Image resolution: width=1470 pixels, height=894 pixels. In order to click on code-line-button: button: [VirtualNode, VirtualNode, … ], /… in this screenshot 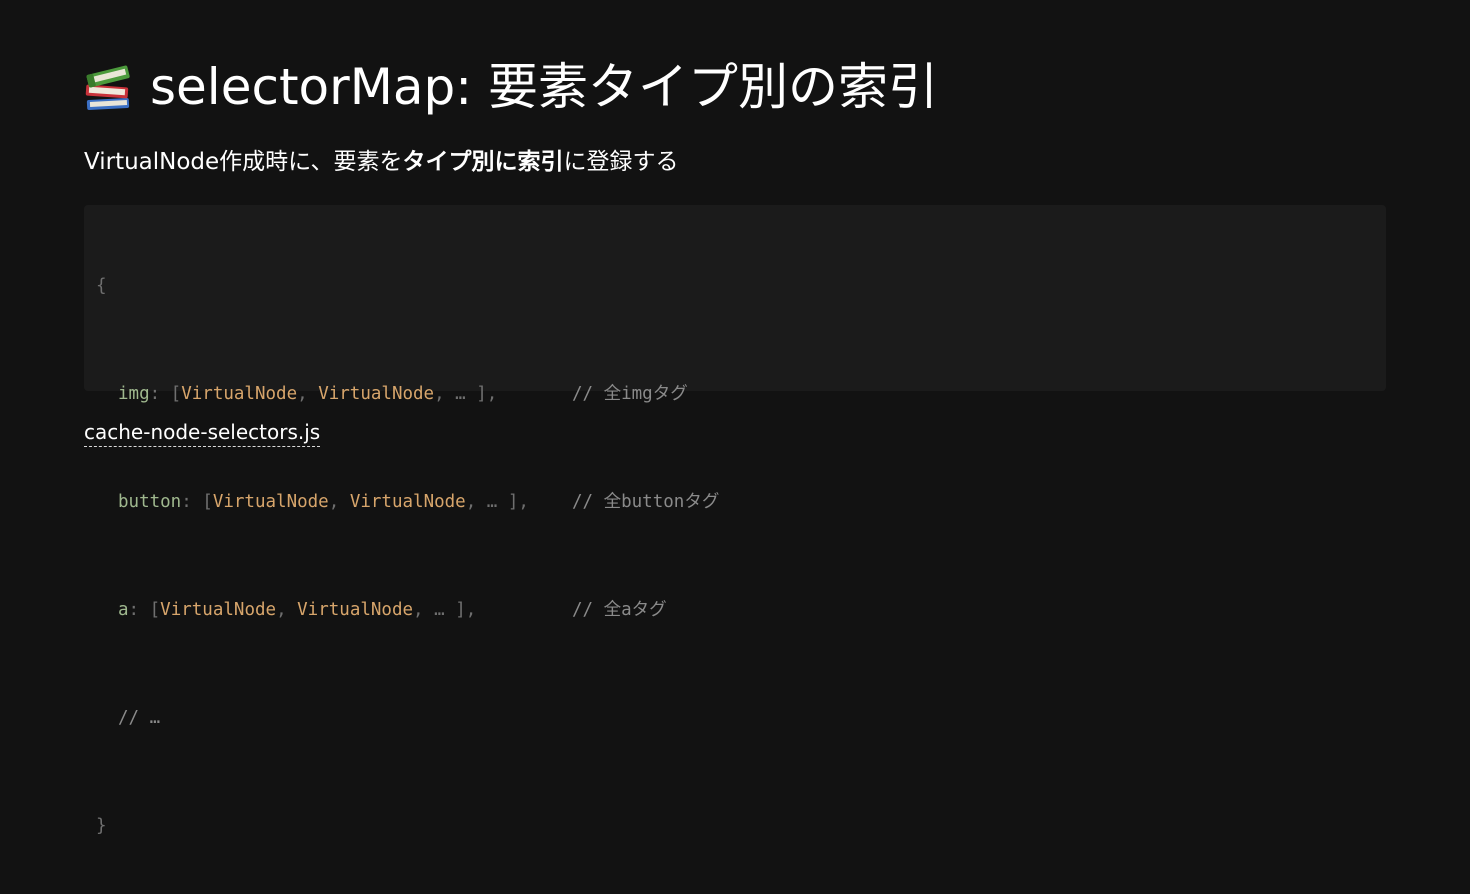, I will do `click(735, 502)`.